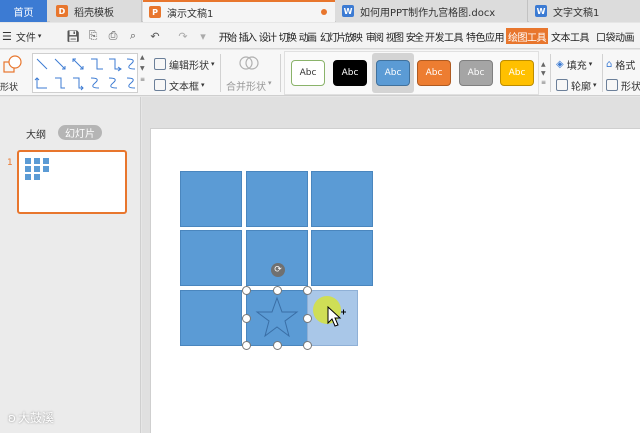 The height and width of the screenshot is (433, 640). What do you see at coordinates (432, 11) in the screenshot?
I see `tab-docx-file: W 如何用PPT制作九宫格图.docx` at bounding box center [432, 11].